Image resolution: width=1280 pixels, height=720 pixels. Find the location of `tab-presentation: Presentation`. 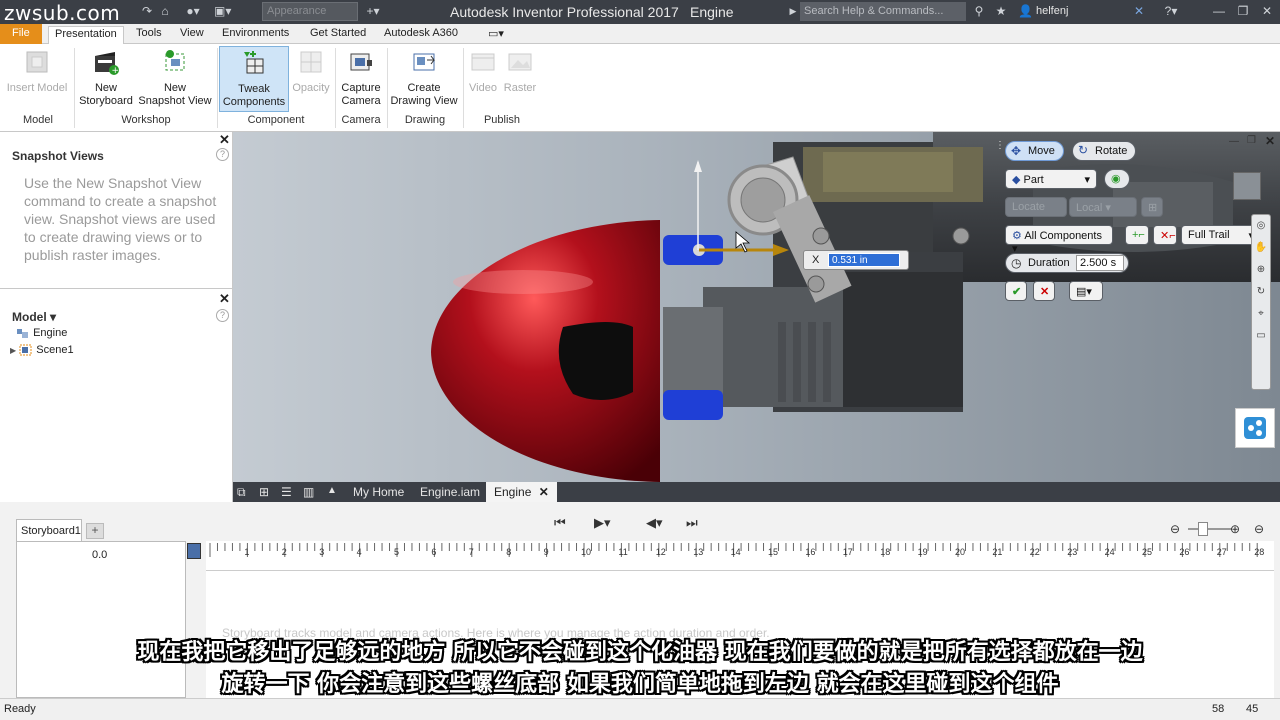

tab-presentation: Presentation is located at coordinates (86, 35).